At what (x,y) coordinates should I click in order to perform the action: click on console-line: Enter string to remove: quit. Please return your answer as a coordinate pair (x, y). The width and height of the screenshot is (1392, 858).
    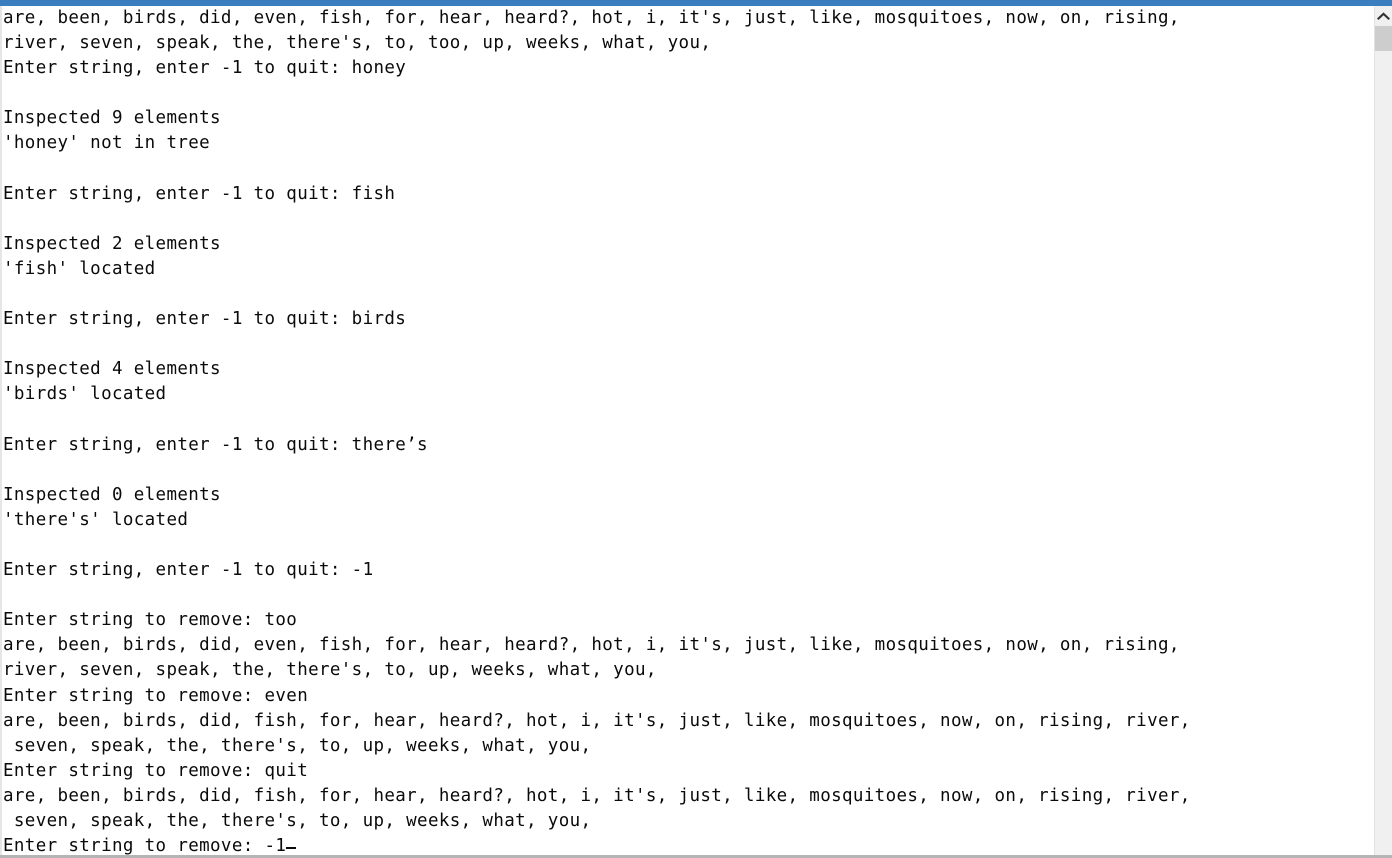
    Looking at the image, I should click on (156, 770).